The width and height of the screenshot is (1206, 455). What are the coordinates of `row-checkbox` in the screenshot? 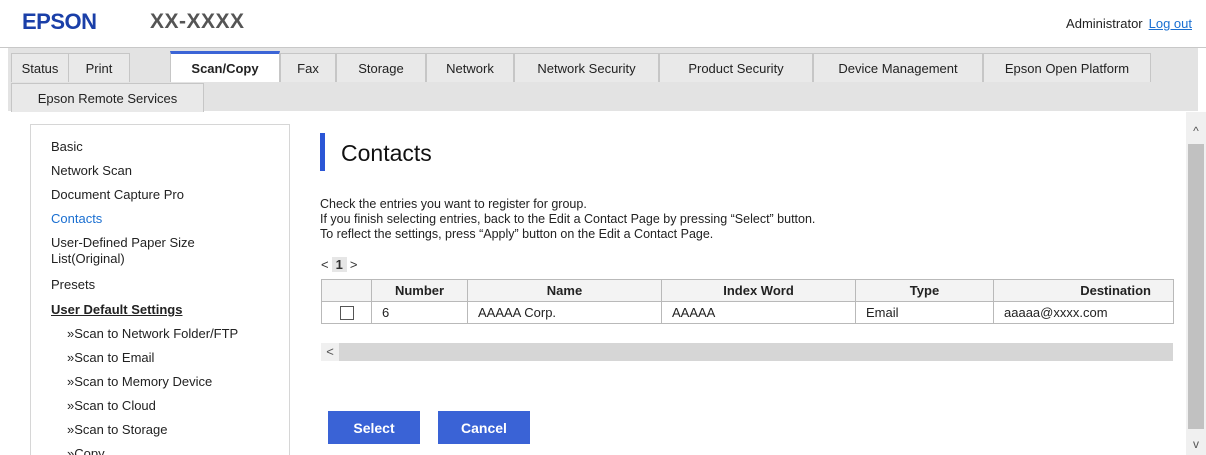 It's located at (346, 313).